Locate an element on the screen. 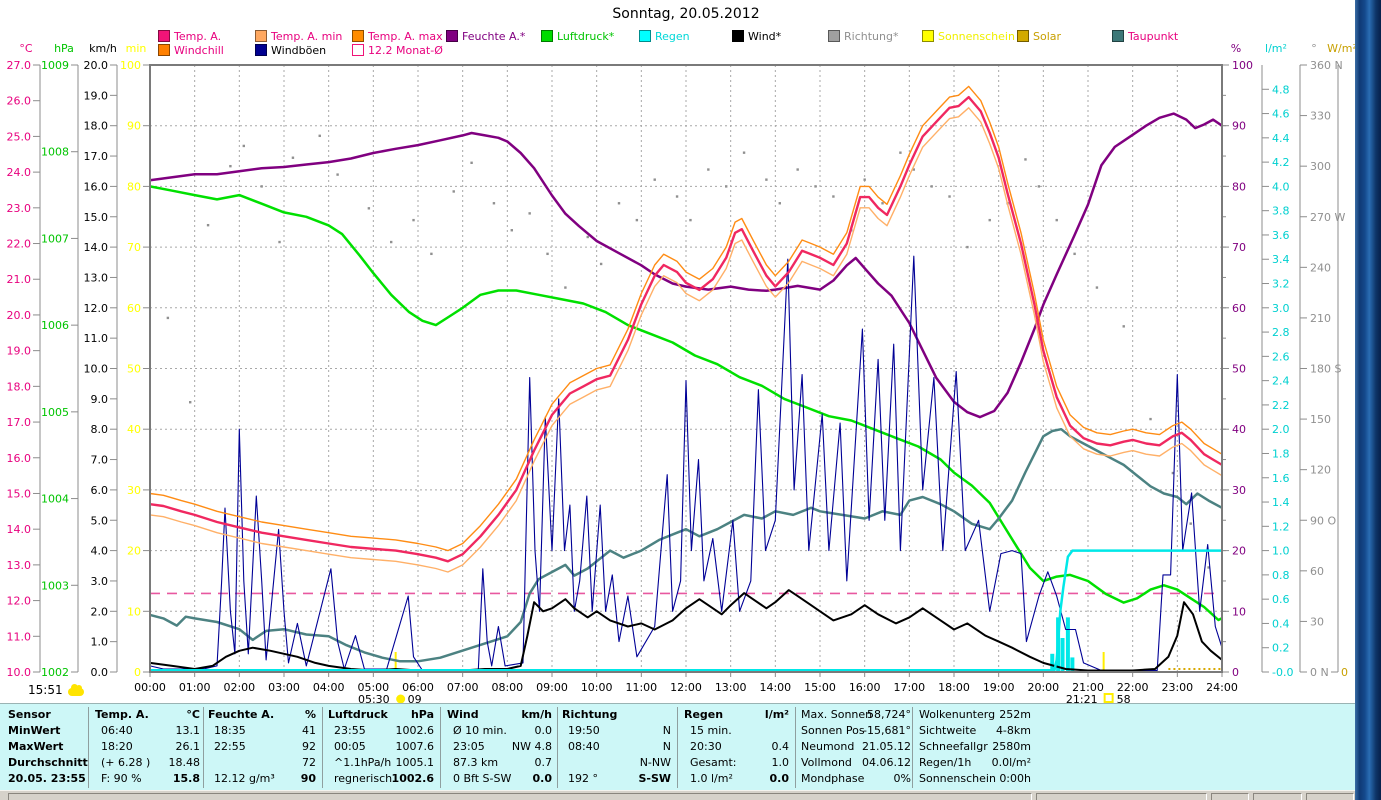  info-astro-4-val: 0% is located at coordinates (902, 778).